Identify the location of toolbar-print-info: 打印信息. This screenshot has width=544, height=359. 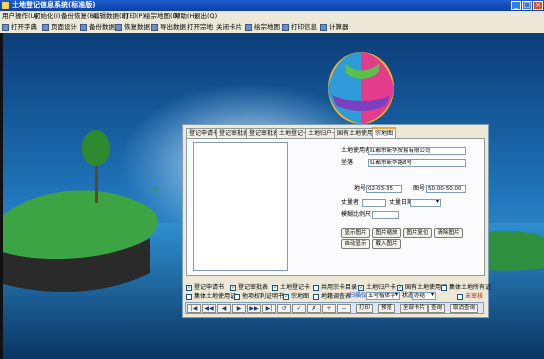
(299, 27).